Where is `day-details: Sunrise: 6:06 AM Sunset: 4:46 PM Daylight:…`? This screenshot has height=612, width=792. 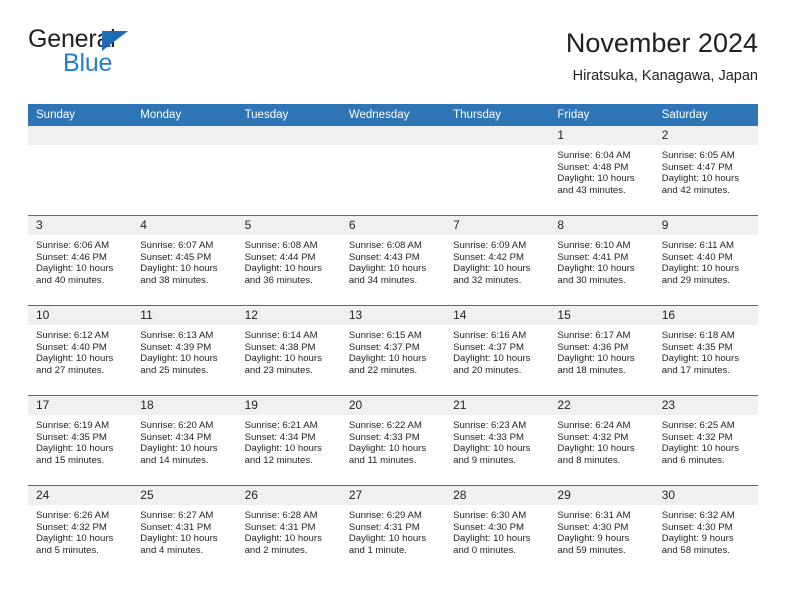 day-details: Sunrise: 6:06 AM Sunset: 4:46 PM Daylight:… is located at coordinates (80, 260).